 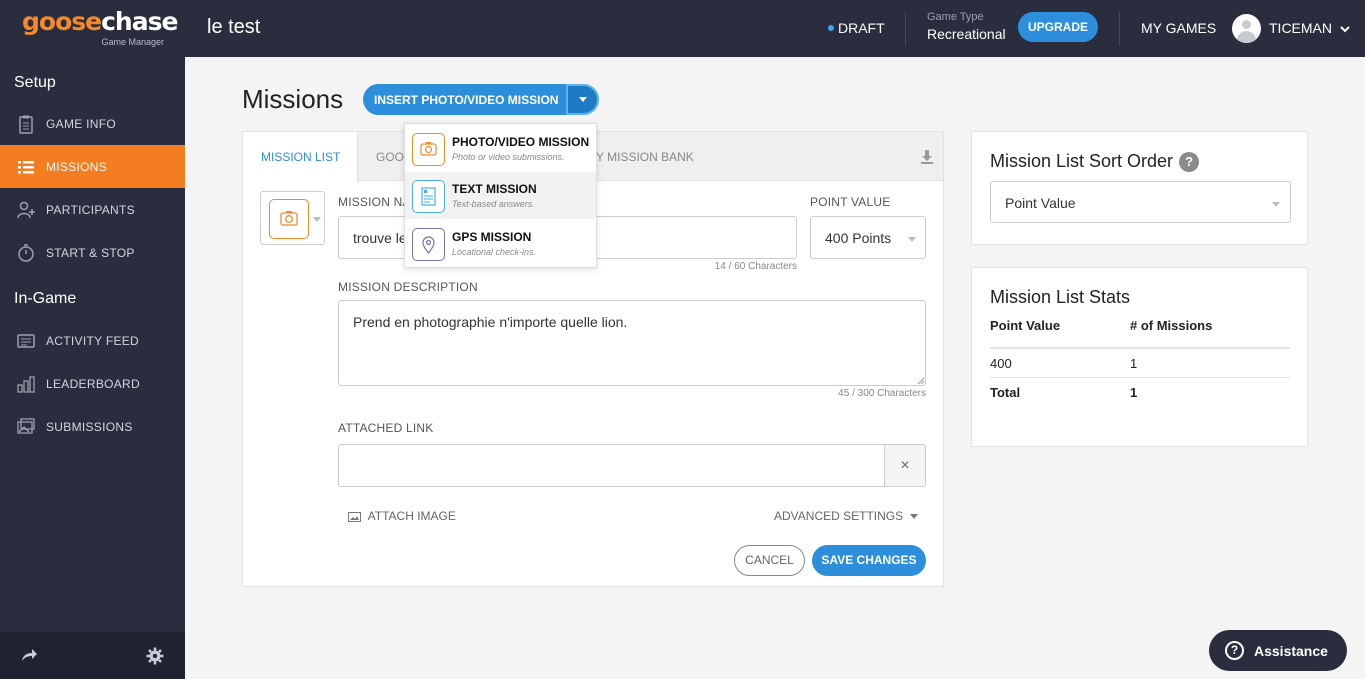 What do you see at coordinates (1234, 650) in the screenshot?
I see `help-circle-icon: ?` at bounding box center [1234, 650].